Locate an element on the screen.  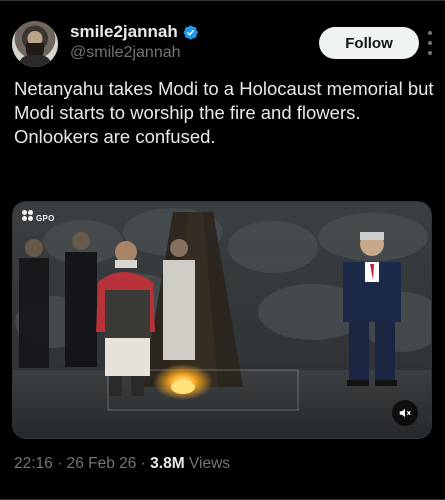
gpo-watermark-logo: GPO is located at coordinates (38, 216).